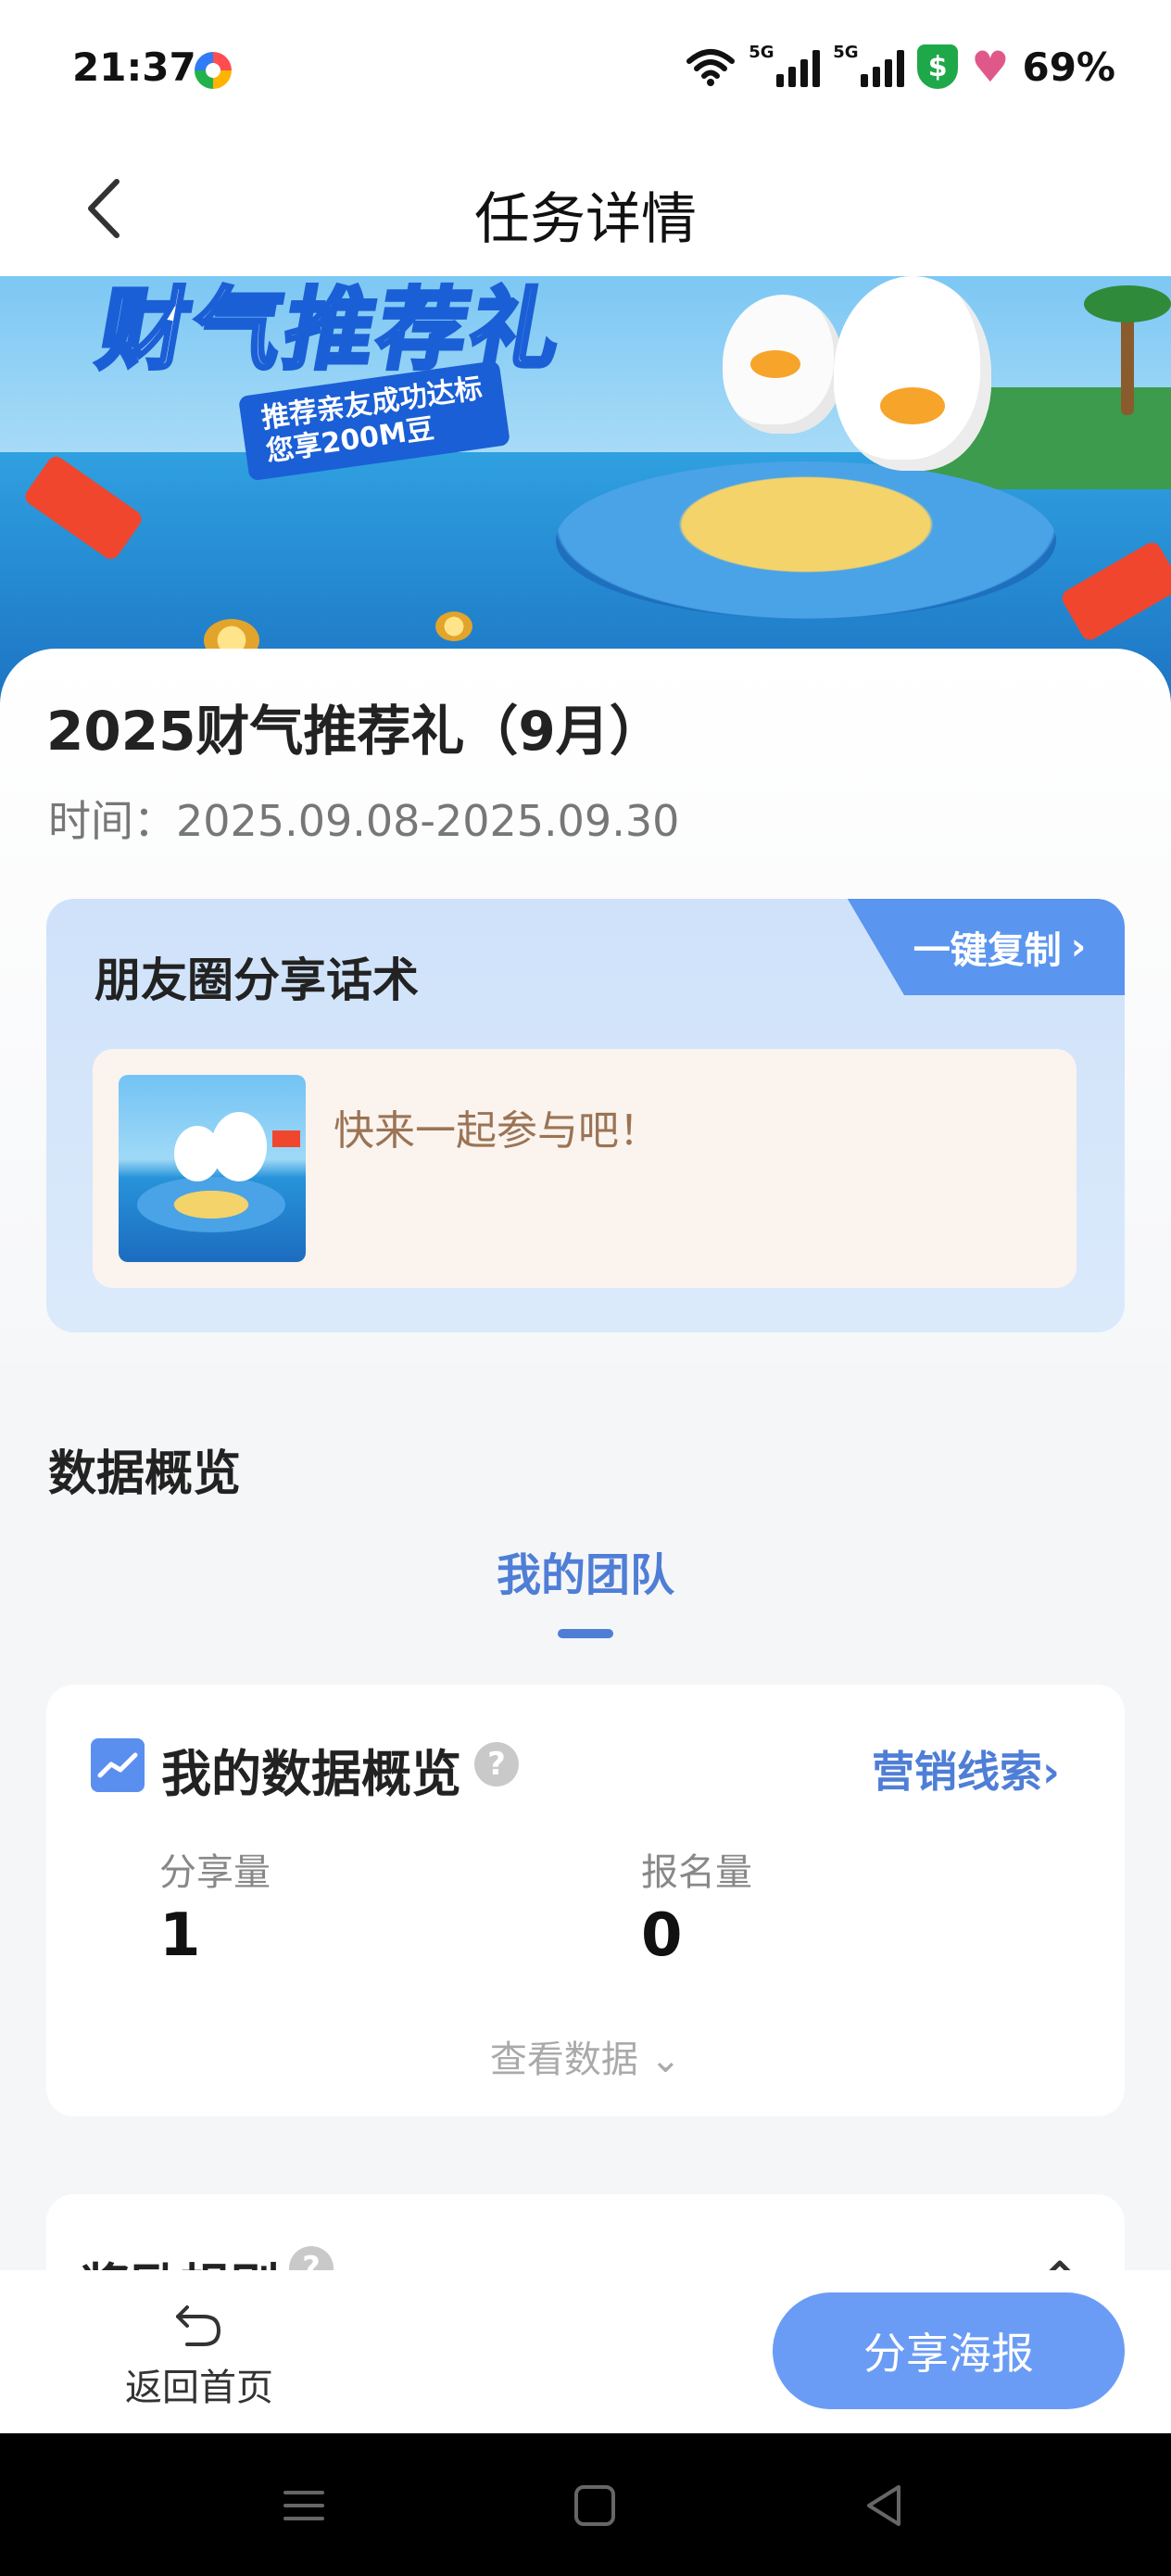 The width and height of the screenshot is (1171, 2576). Describe the element at coordinates (497, 1131) in the screenshot. I see `share-text: 快来一起参与吧！` at that location.